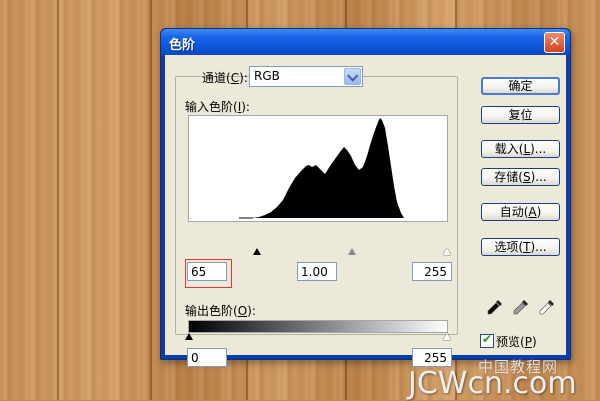  Describe the element at coordinates (225, 78) in the screenshot. I see `channel-label: 通道(C):` at that location.